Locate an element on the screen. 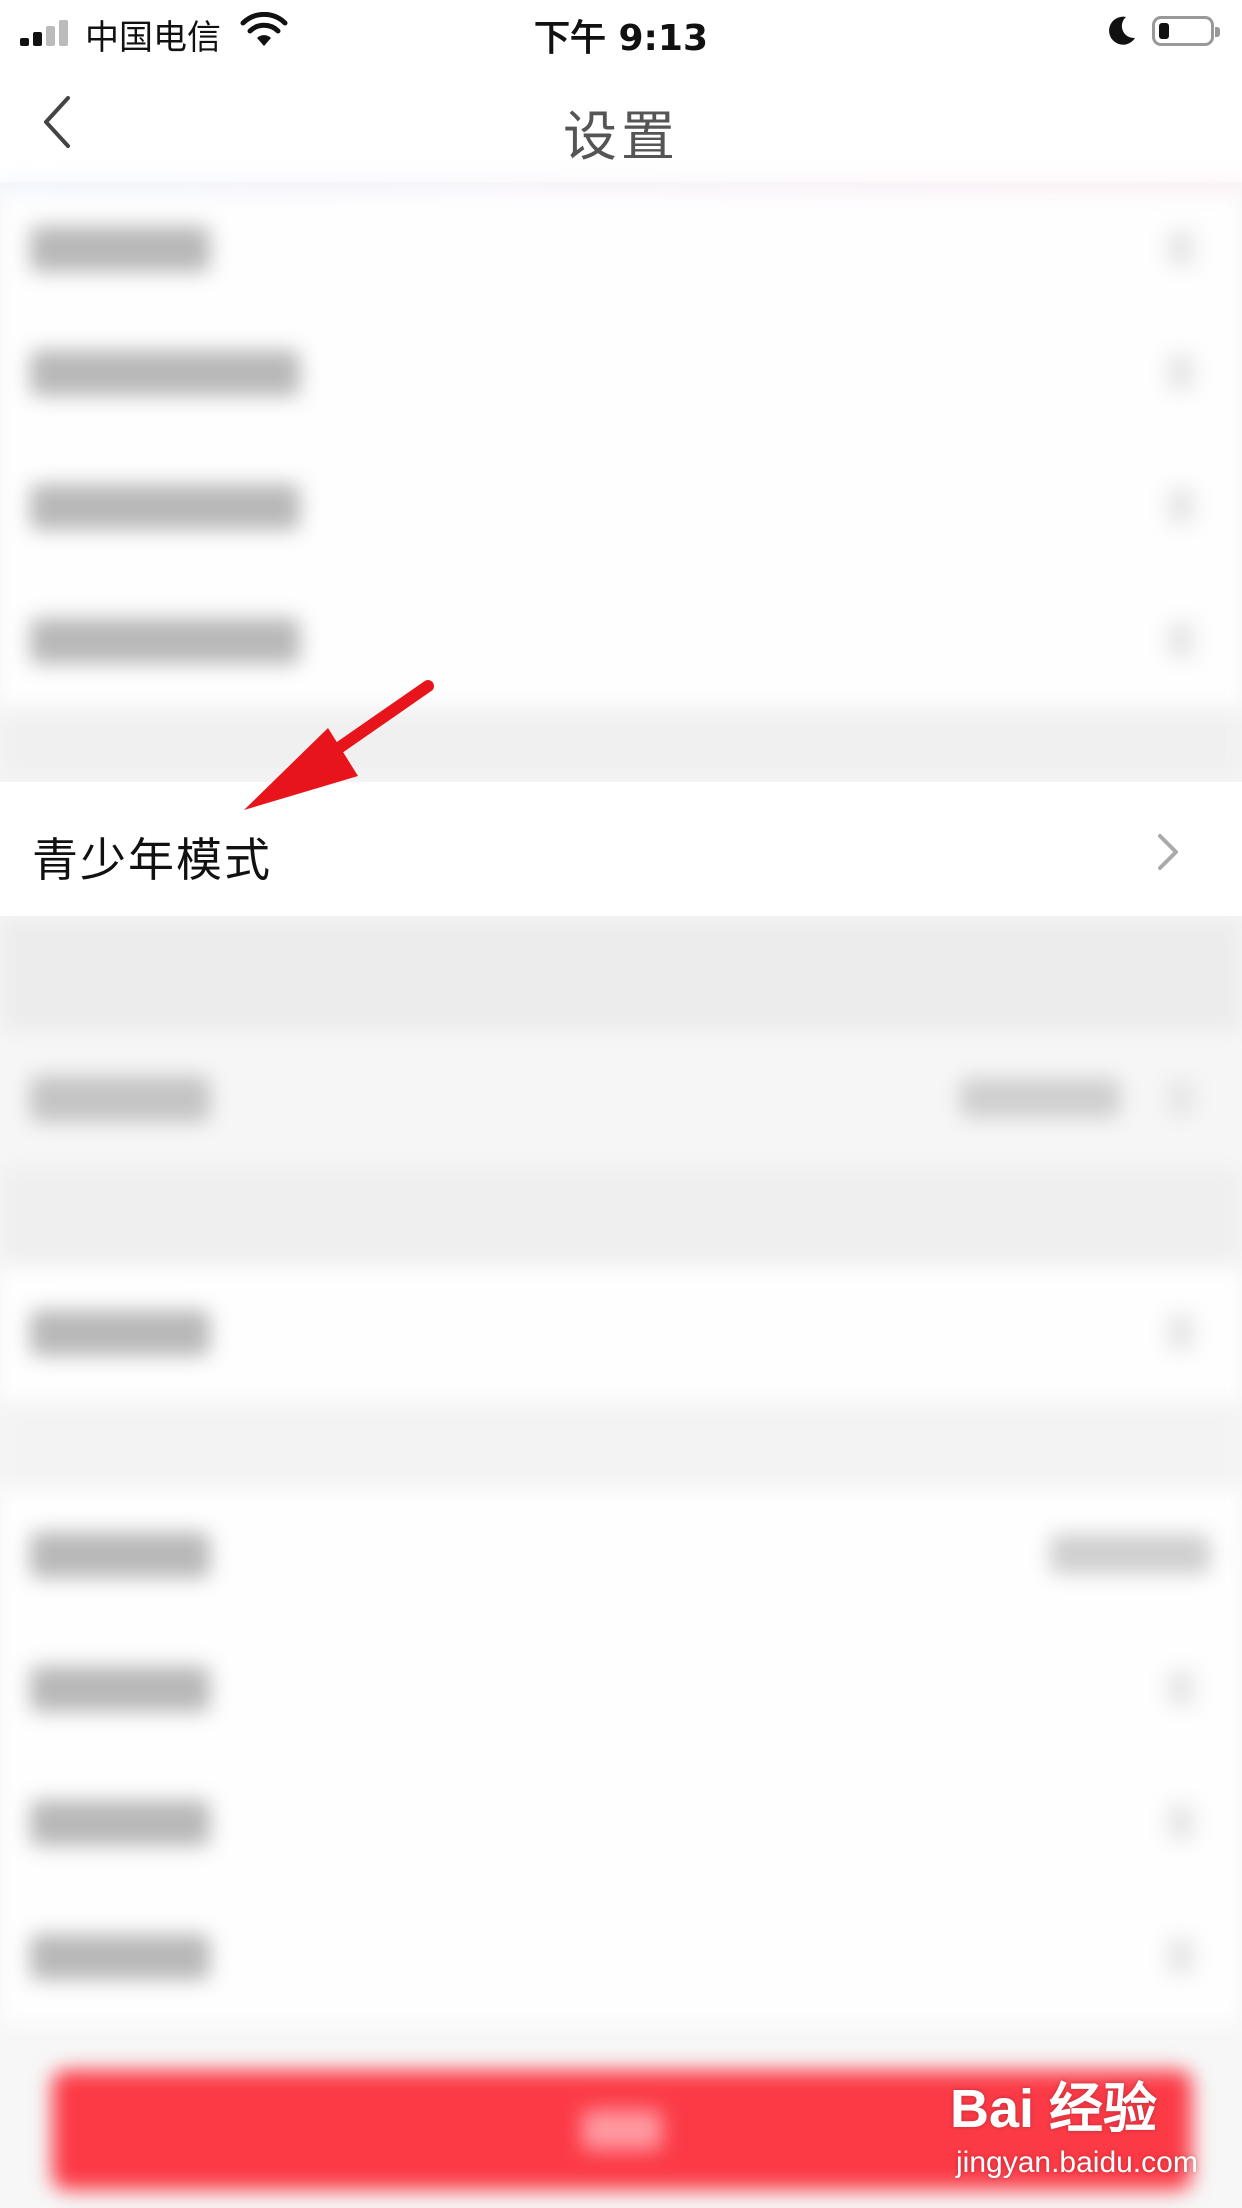 This screenshot has height=2208, width=1242. page-title: 设置 is located at coordinates (621, 136).